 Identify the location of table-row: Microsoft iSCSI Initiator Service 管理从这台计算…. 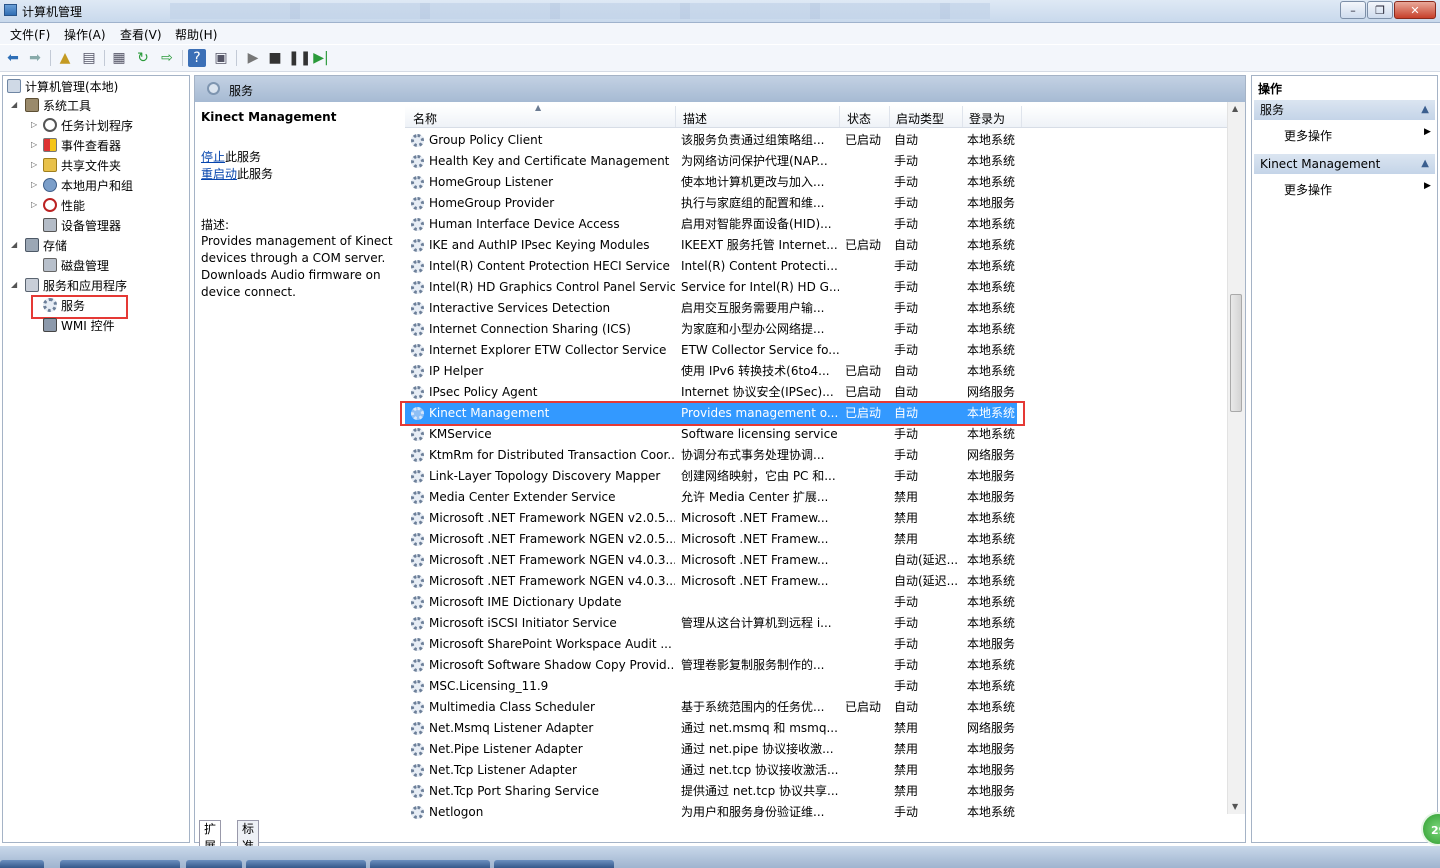
(711, 623).